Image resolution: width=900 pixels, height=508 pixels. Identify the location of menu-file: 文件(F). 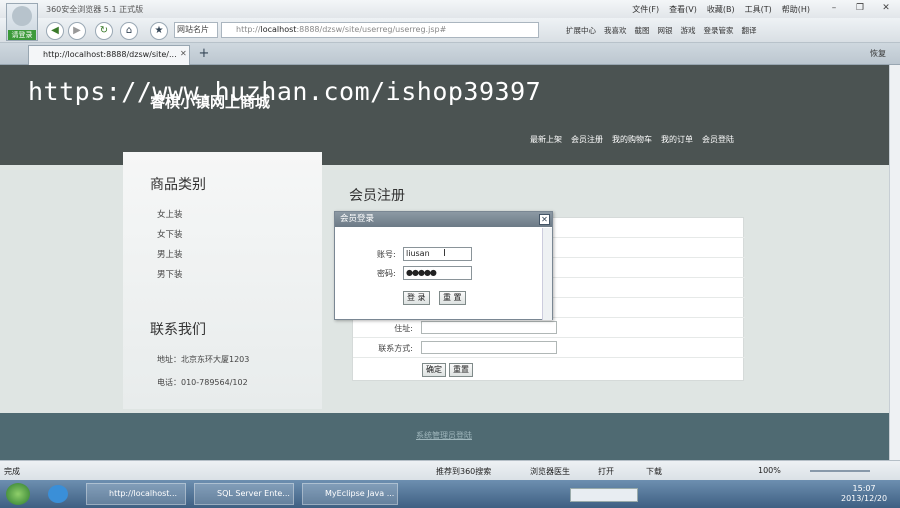
(645, 9).